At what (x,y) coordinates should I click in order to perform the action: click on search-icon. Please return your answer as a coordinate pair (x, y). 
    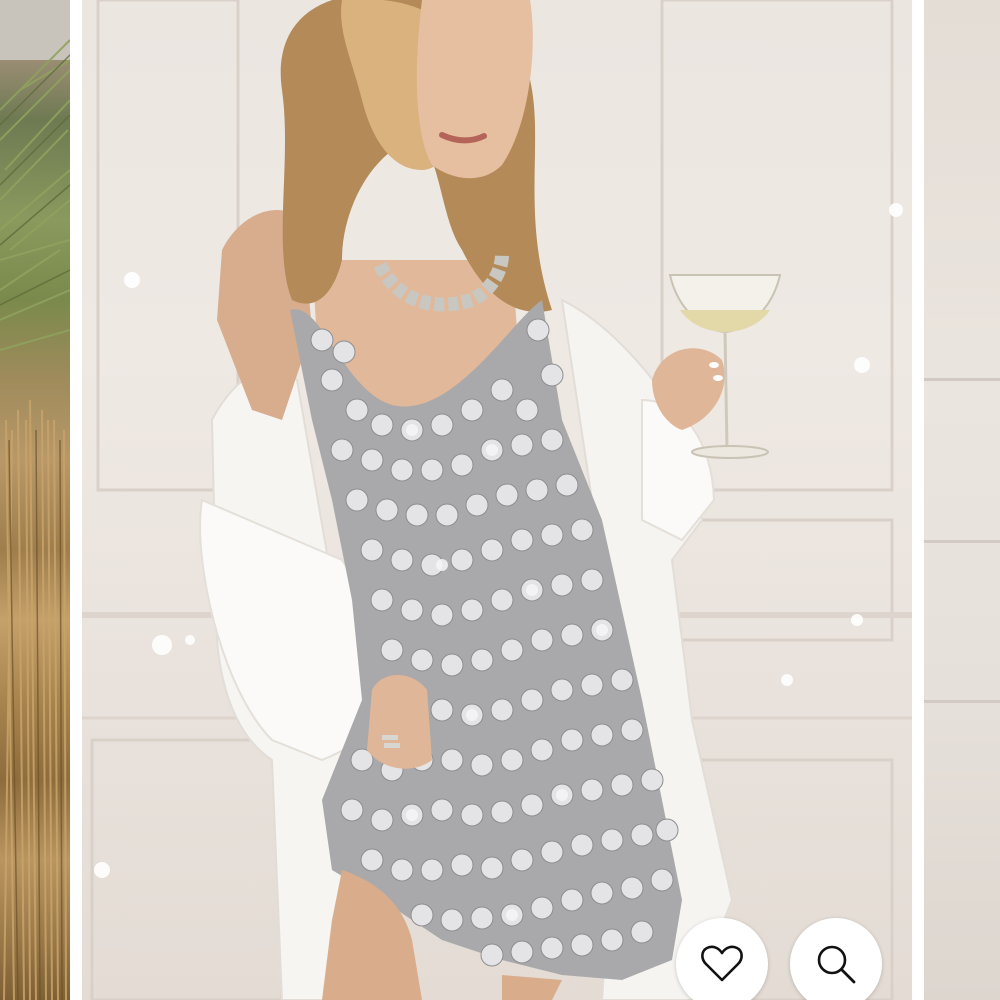
    Looking at the image, I should click on (836, 964).